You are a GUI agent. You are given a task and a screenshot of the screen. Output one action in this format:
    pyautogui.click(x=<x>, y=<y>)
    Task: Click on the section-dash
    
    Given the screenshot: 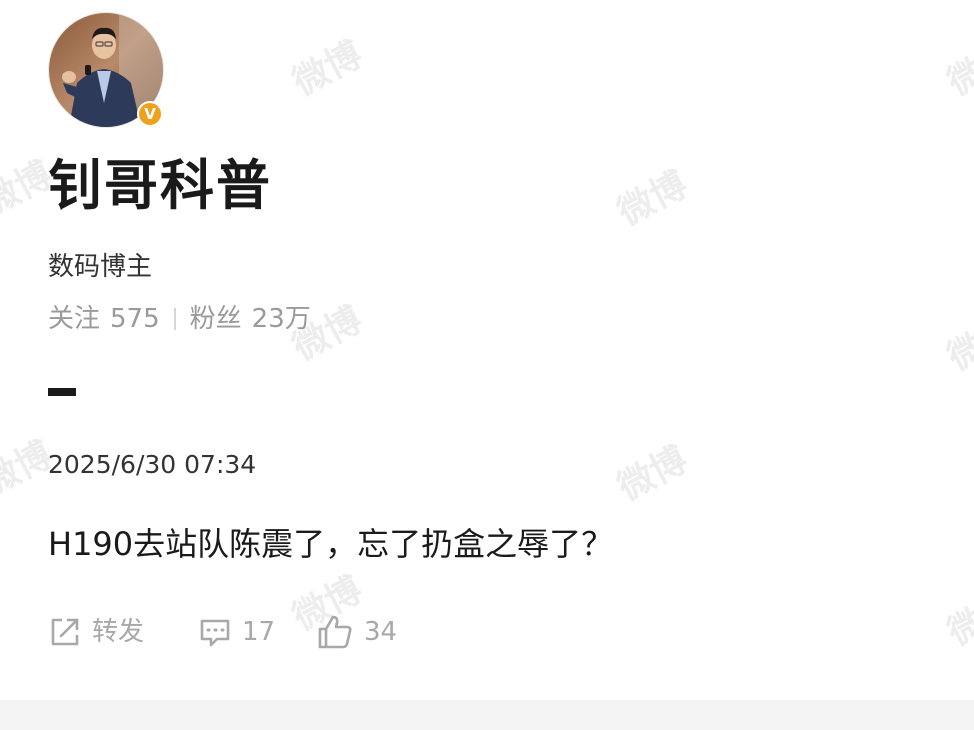 What is the action you would take?
    pyautogui.click(x=62, y=392)
    